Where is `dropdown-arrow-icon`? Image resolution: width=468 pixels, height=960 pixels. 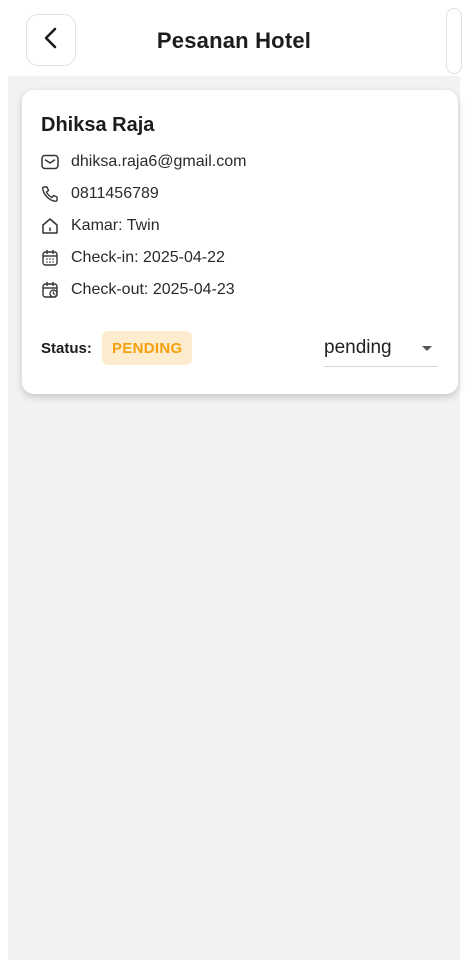
dropdown-arrow-icon is located at coordinates (427, 348).